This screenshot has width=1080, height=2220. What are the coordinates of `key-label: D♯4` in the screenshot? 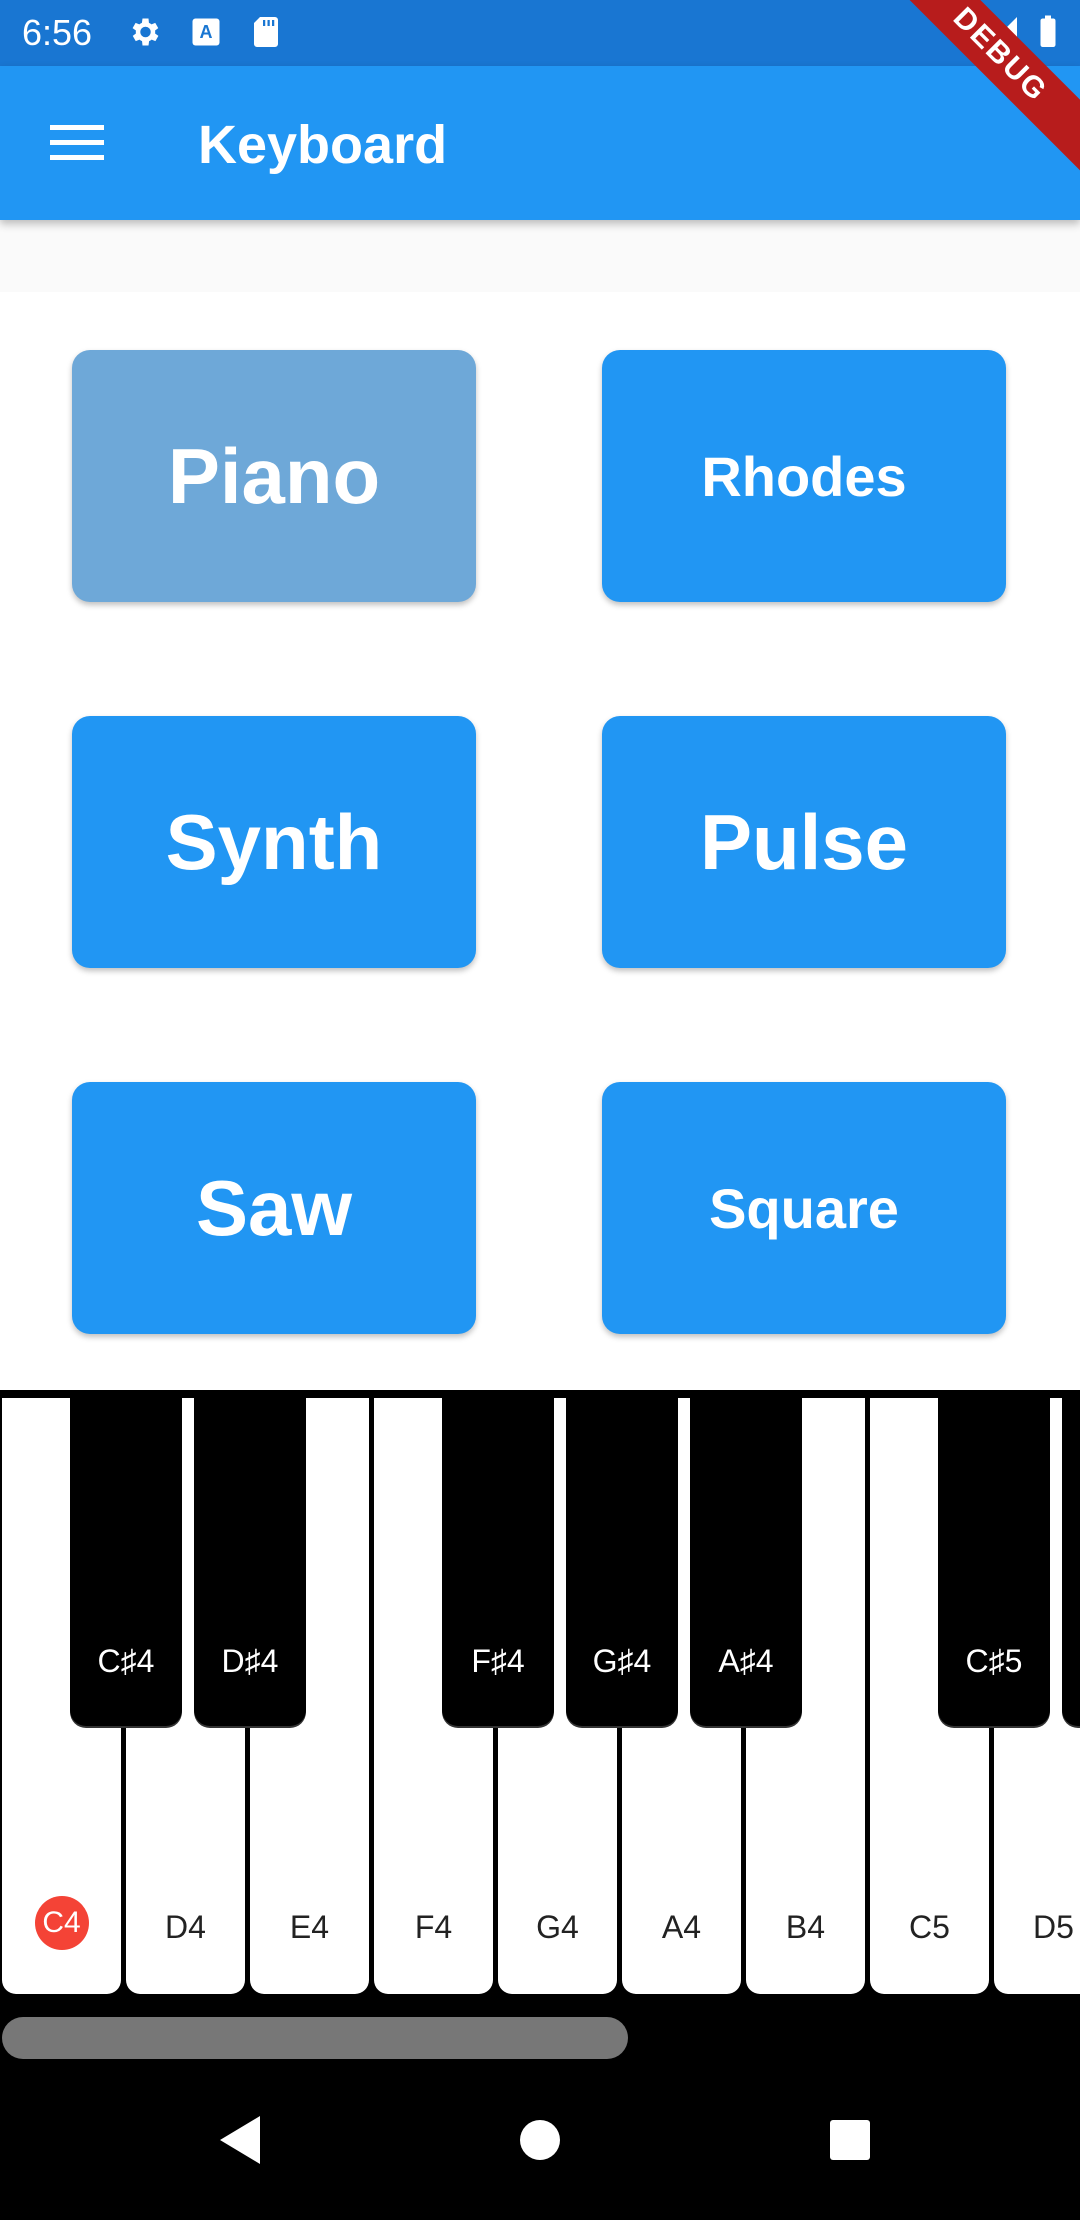 It's located at (250, 1661).